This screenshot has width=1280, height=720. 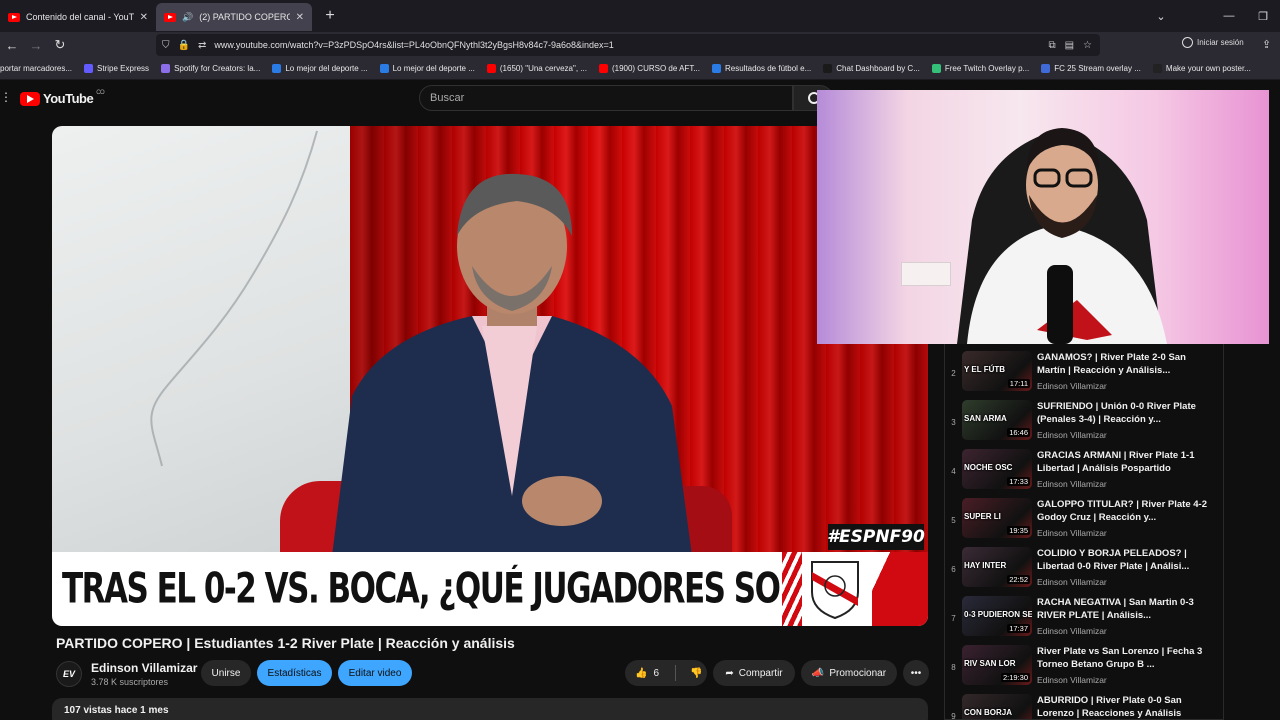 I want to click on playlist-thumbnail: NOCHE OSC 17:33, so click(x=997, y=469).